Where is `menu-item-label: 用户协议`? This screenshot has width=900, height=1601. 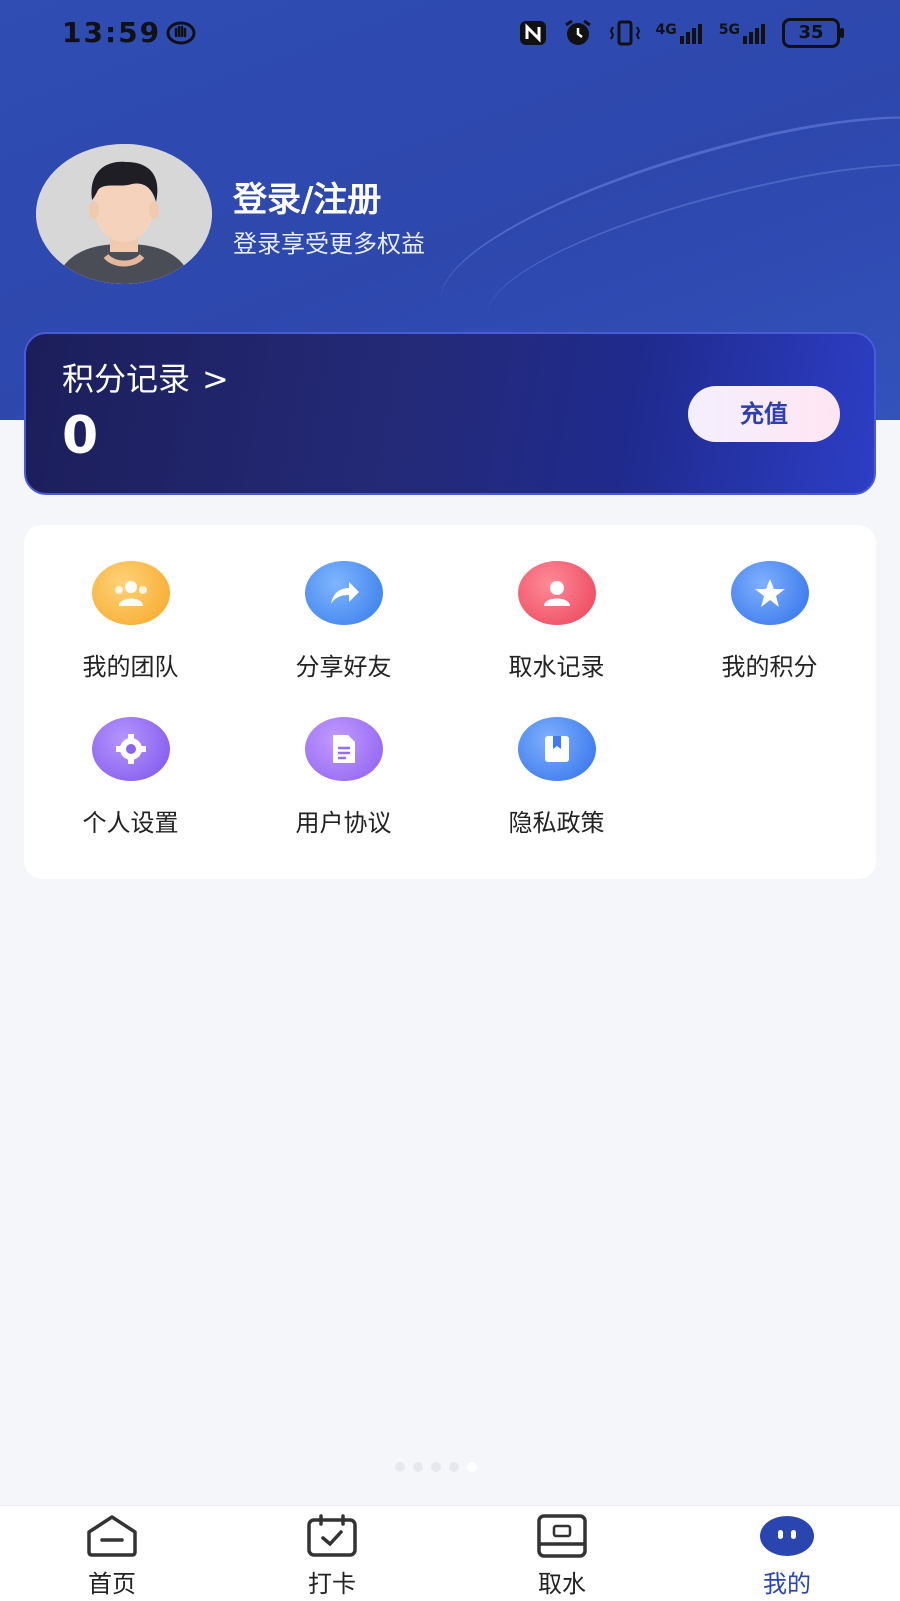 menu-item-label: 用户协议 is located at coordinates (343, 823).